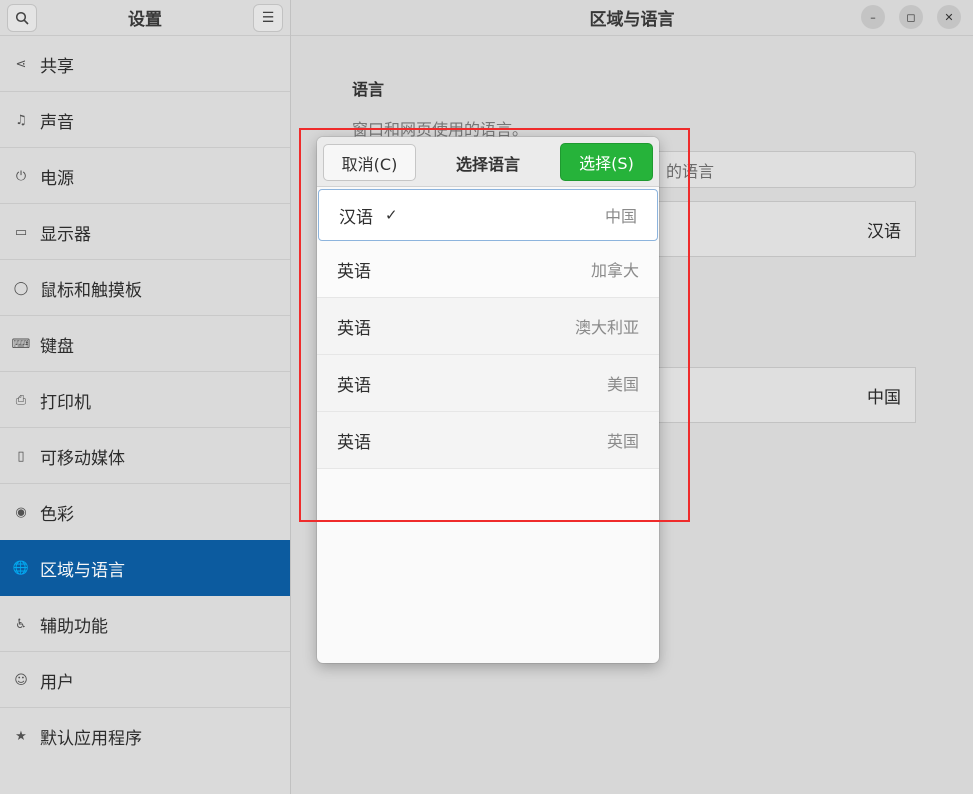 Image resolution: width=973 pixels, height=794 pixels. I want to click on language-name: 汉语, so click(356, 217).